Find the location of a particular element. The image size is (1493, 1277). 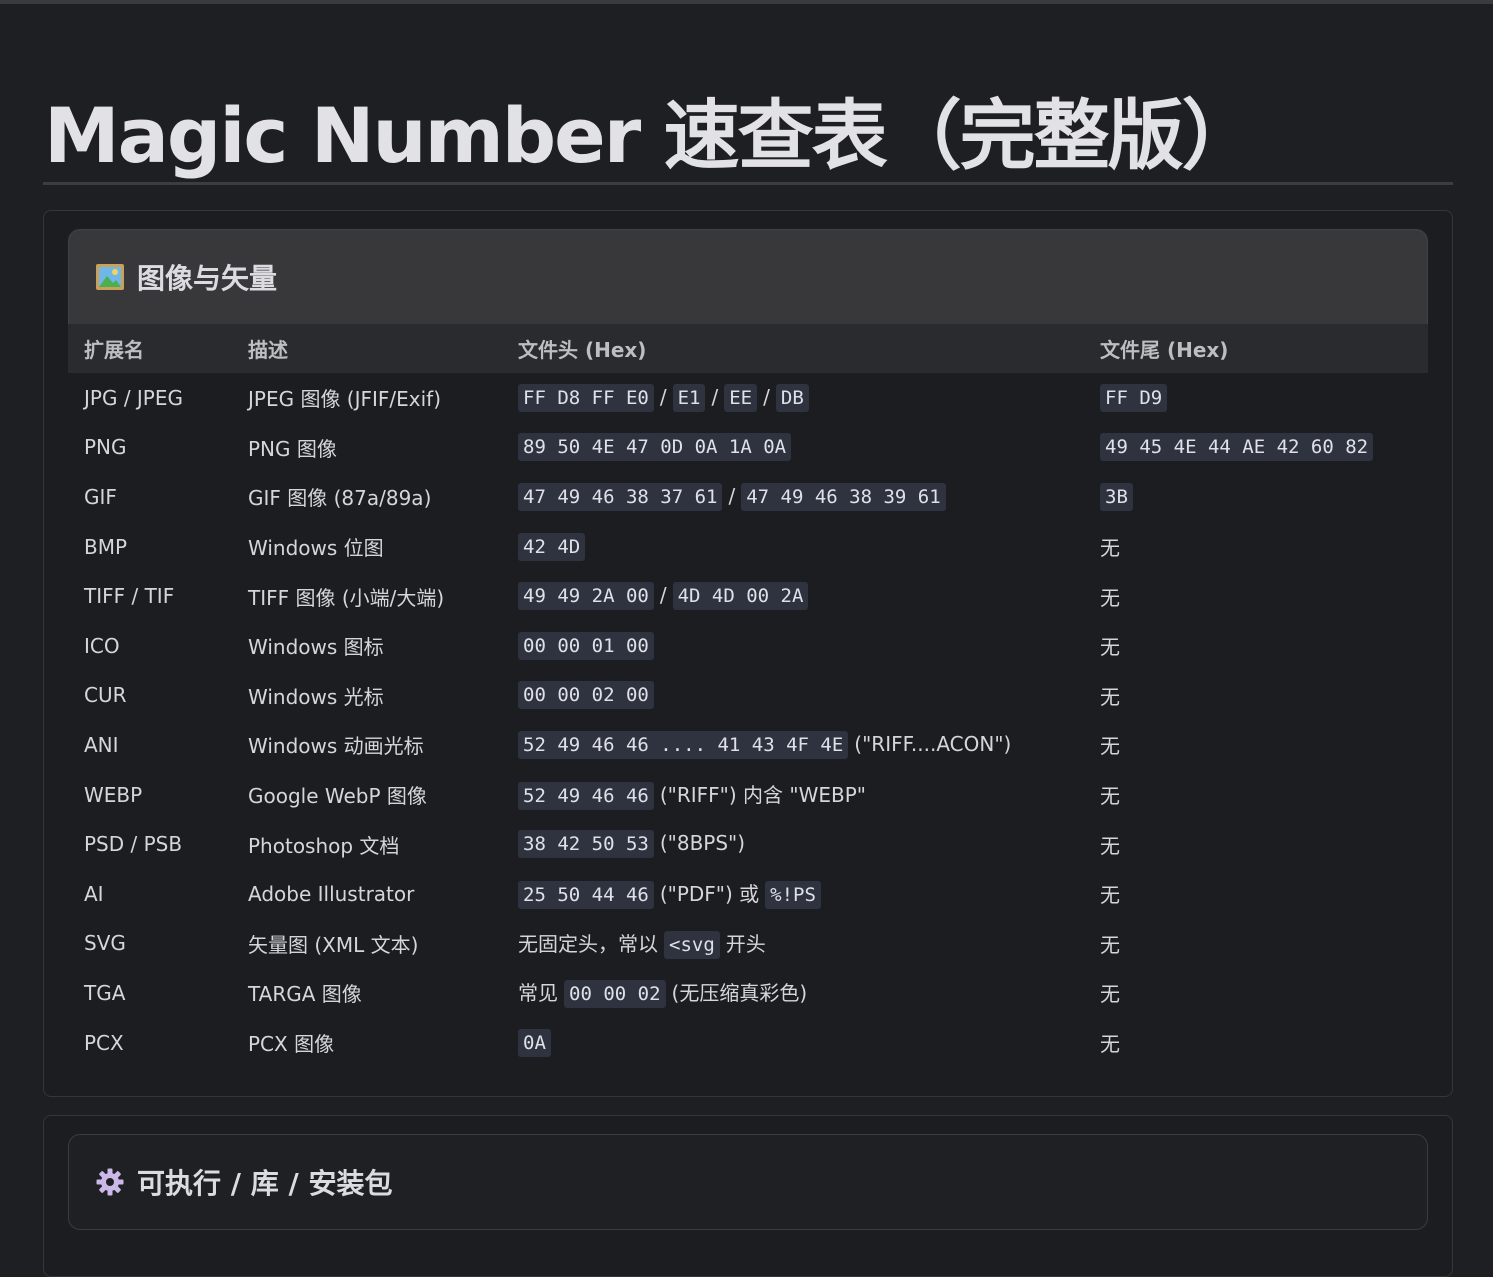

note-text: (无压缩真彩色) is located at coordinates (739, 993).